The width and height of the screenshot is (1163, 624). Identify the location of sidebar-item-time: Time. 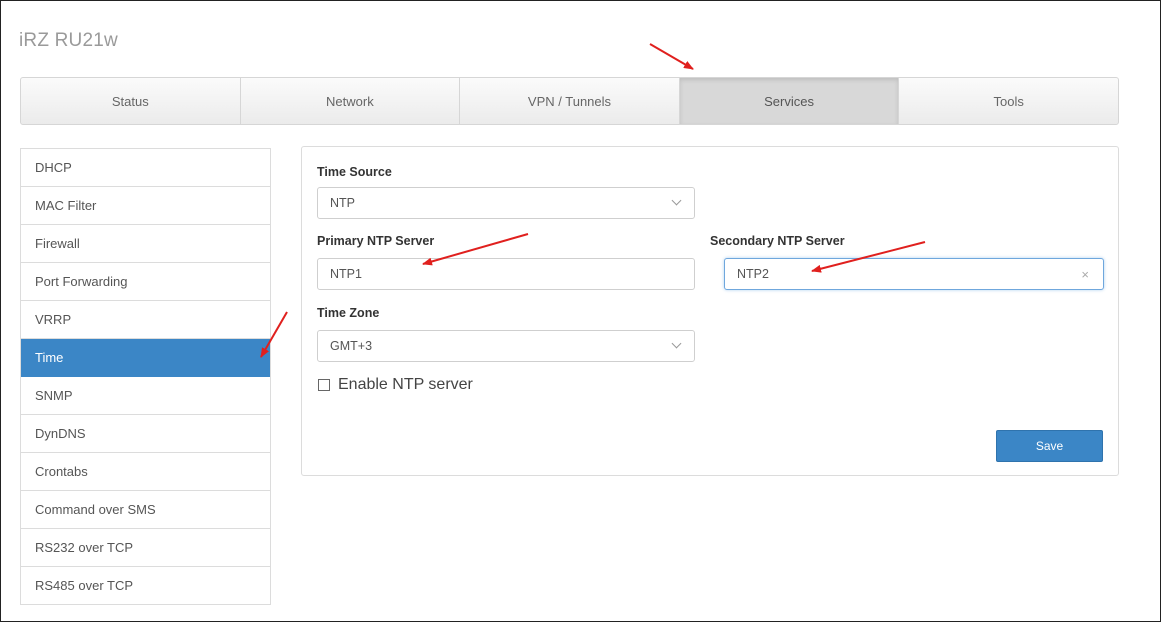
(145, 358).